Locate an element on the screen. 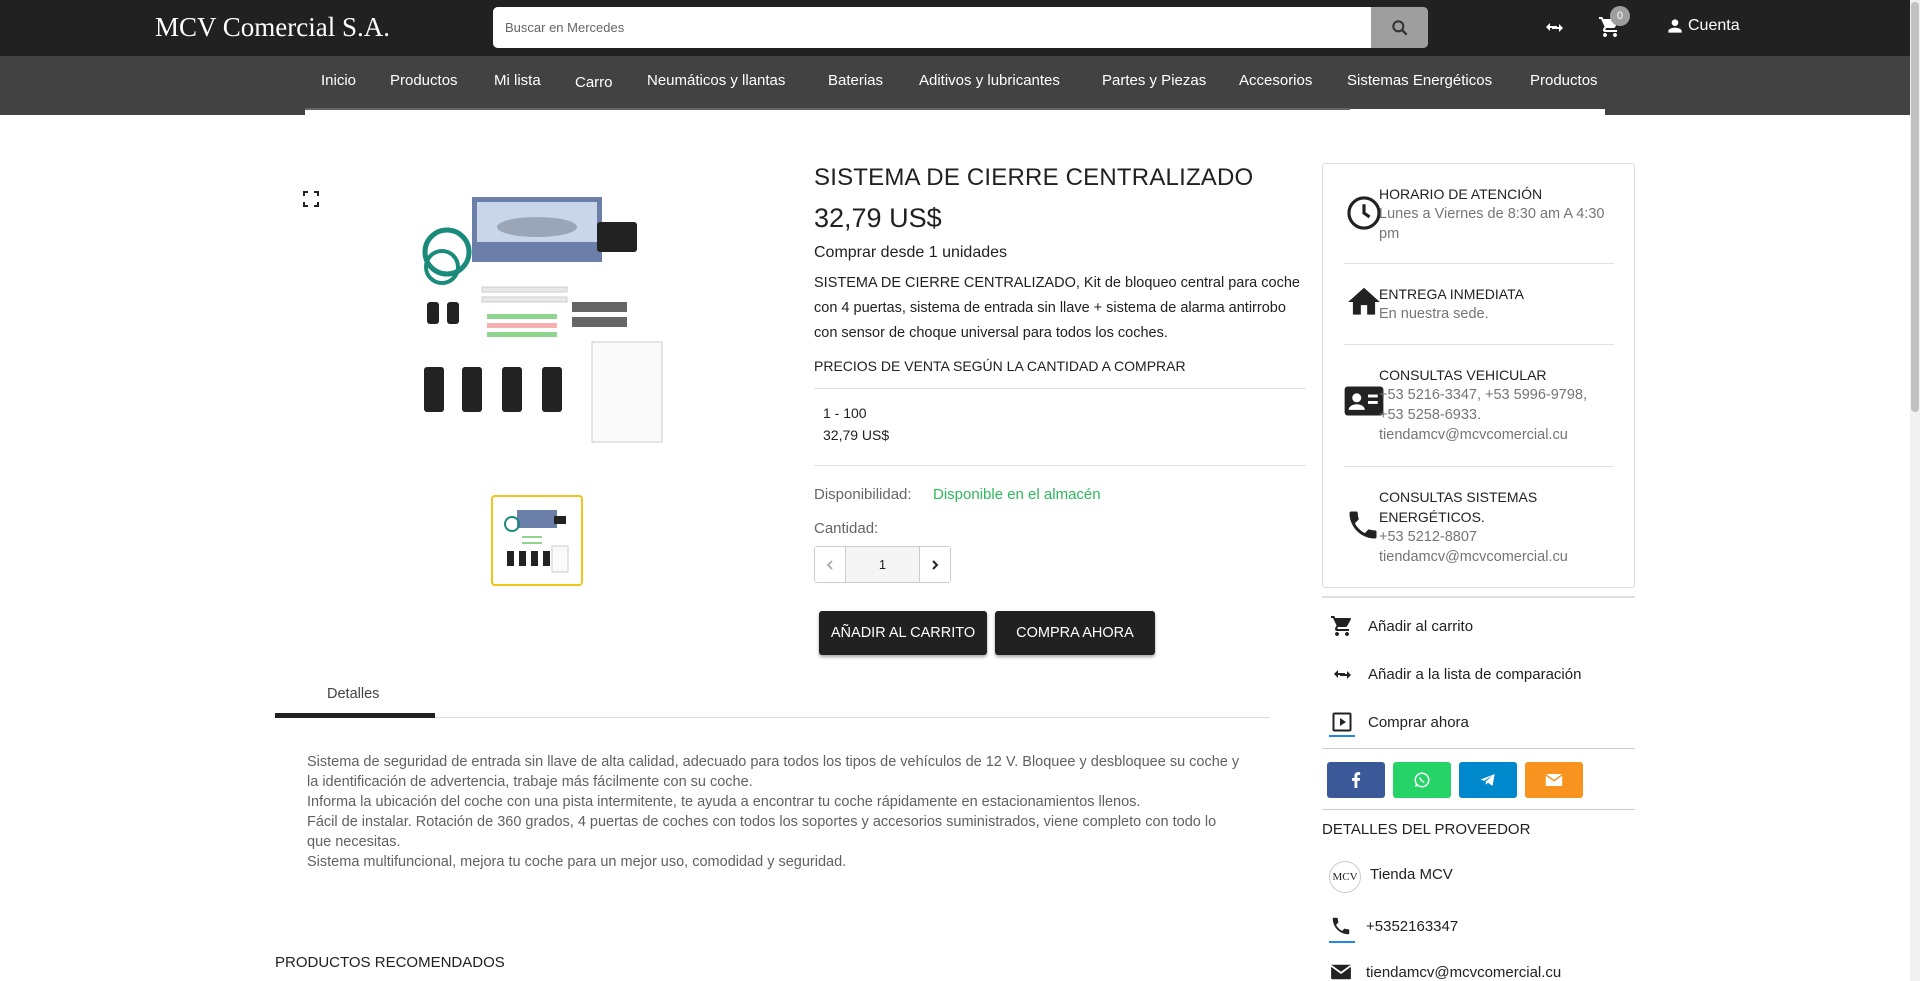 This screenshot has width=1920, height=981. recommended-products-title: PRODUCTOS RECOMENDADOS is located at coordinates (390, 962).